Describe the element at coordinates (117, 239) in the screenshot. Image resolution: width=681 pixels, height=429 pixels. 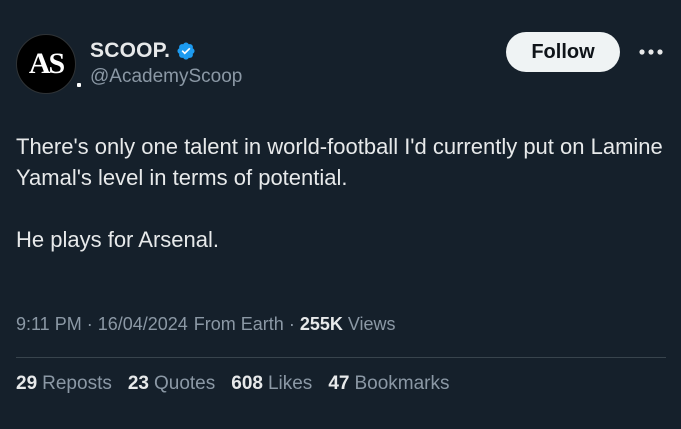
I see `tweet-paragraph: He plays for Arsenal.` at that location.